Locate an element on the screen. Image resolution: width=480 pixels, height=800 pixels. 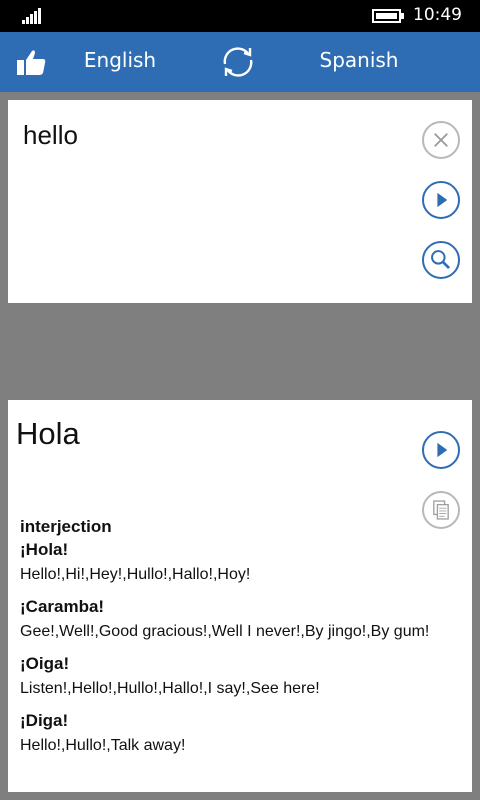
speak-input-button is located at coordinates (441, 200).